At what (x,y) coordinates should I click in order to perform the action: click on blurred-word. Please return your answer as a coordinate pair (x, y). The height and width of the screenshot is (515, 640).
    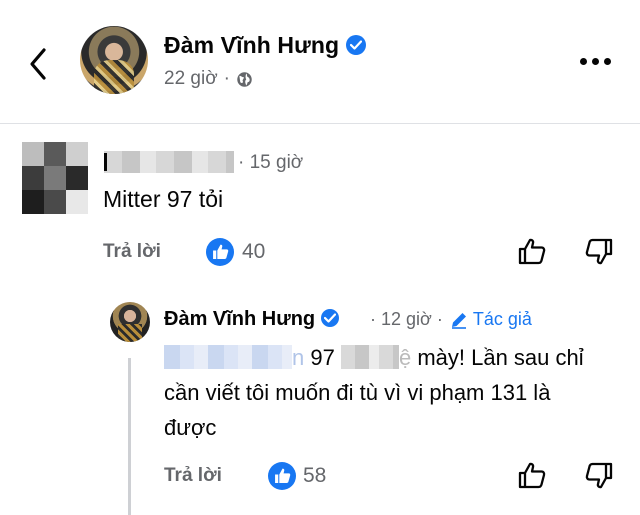
    Looking at the image, I should click on (369, 357).